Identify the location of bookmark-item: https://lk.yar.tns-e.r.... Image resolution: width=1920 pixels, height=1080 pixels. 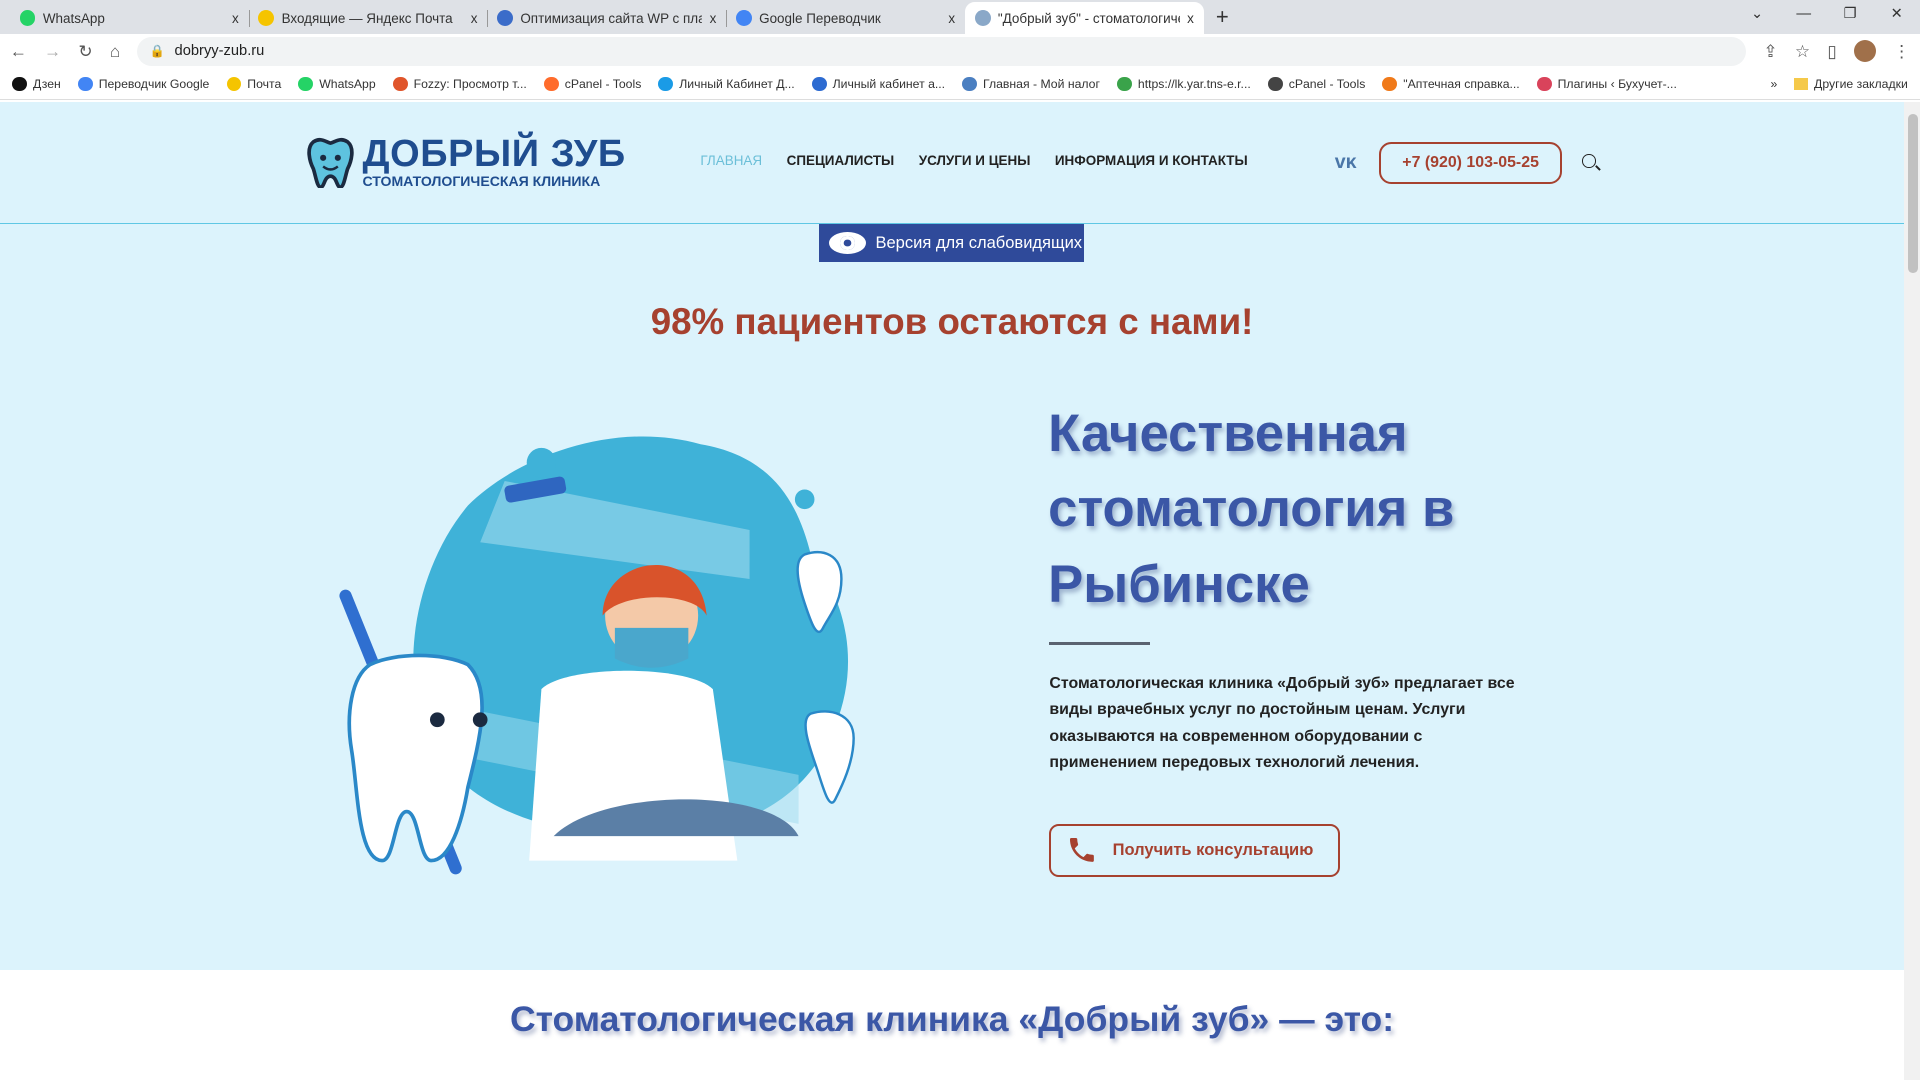
(1184, 84).